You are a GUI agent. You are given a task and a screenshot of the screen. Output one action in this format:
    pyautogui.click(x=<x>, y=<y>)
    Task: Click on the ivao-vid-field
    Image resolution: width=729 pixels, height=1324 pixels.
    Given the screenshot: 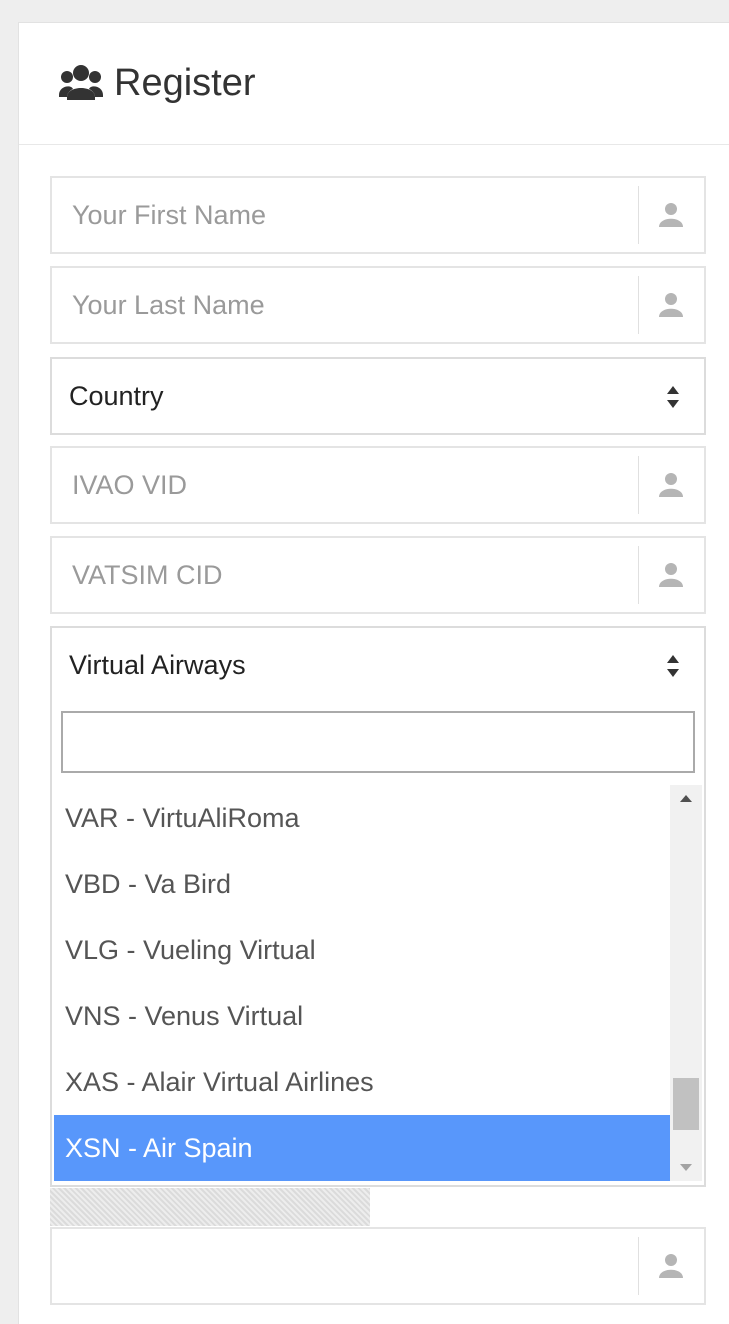 What is the action you would take?
    pyautogui.click(x=378, y=485)
    